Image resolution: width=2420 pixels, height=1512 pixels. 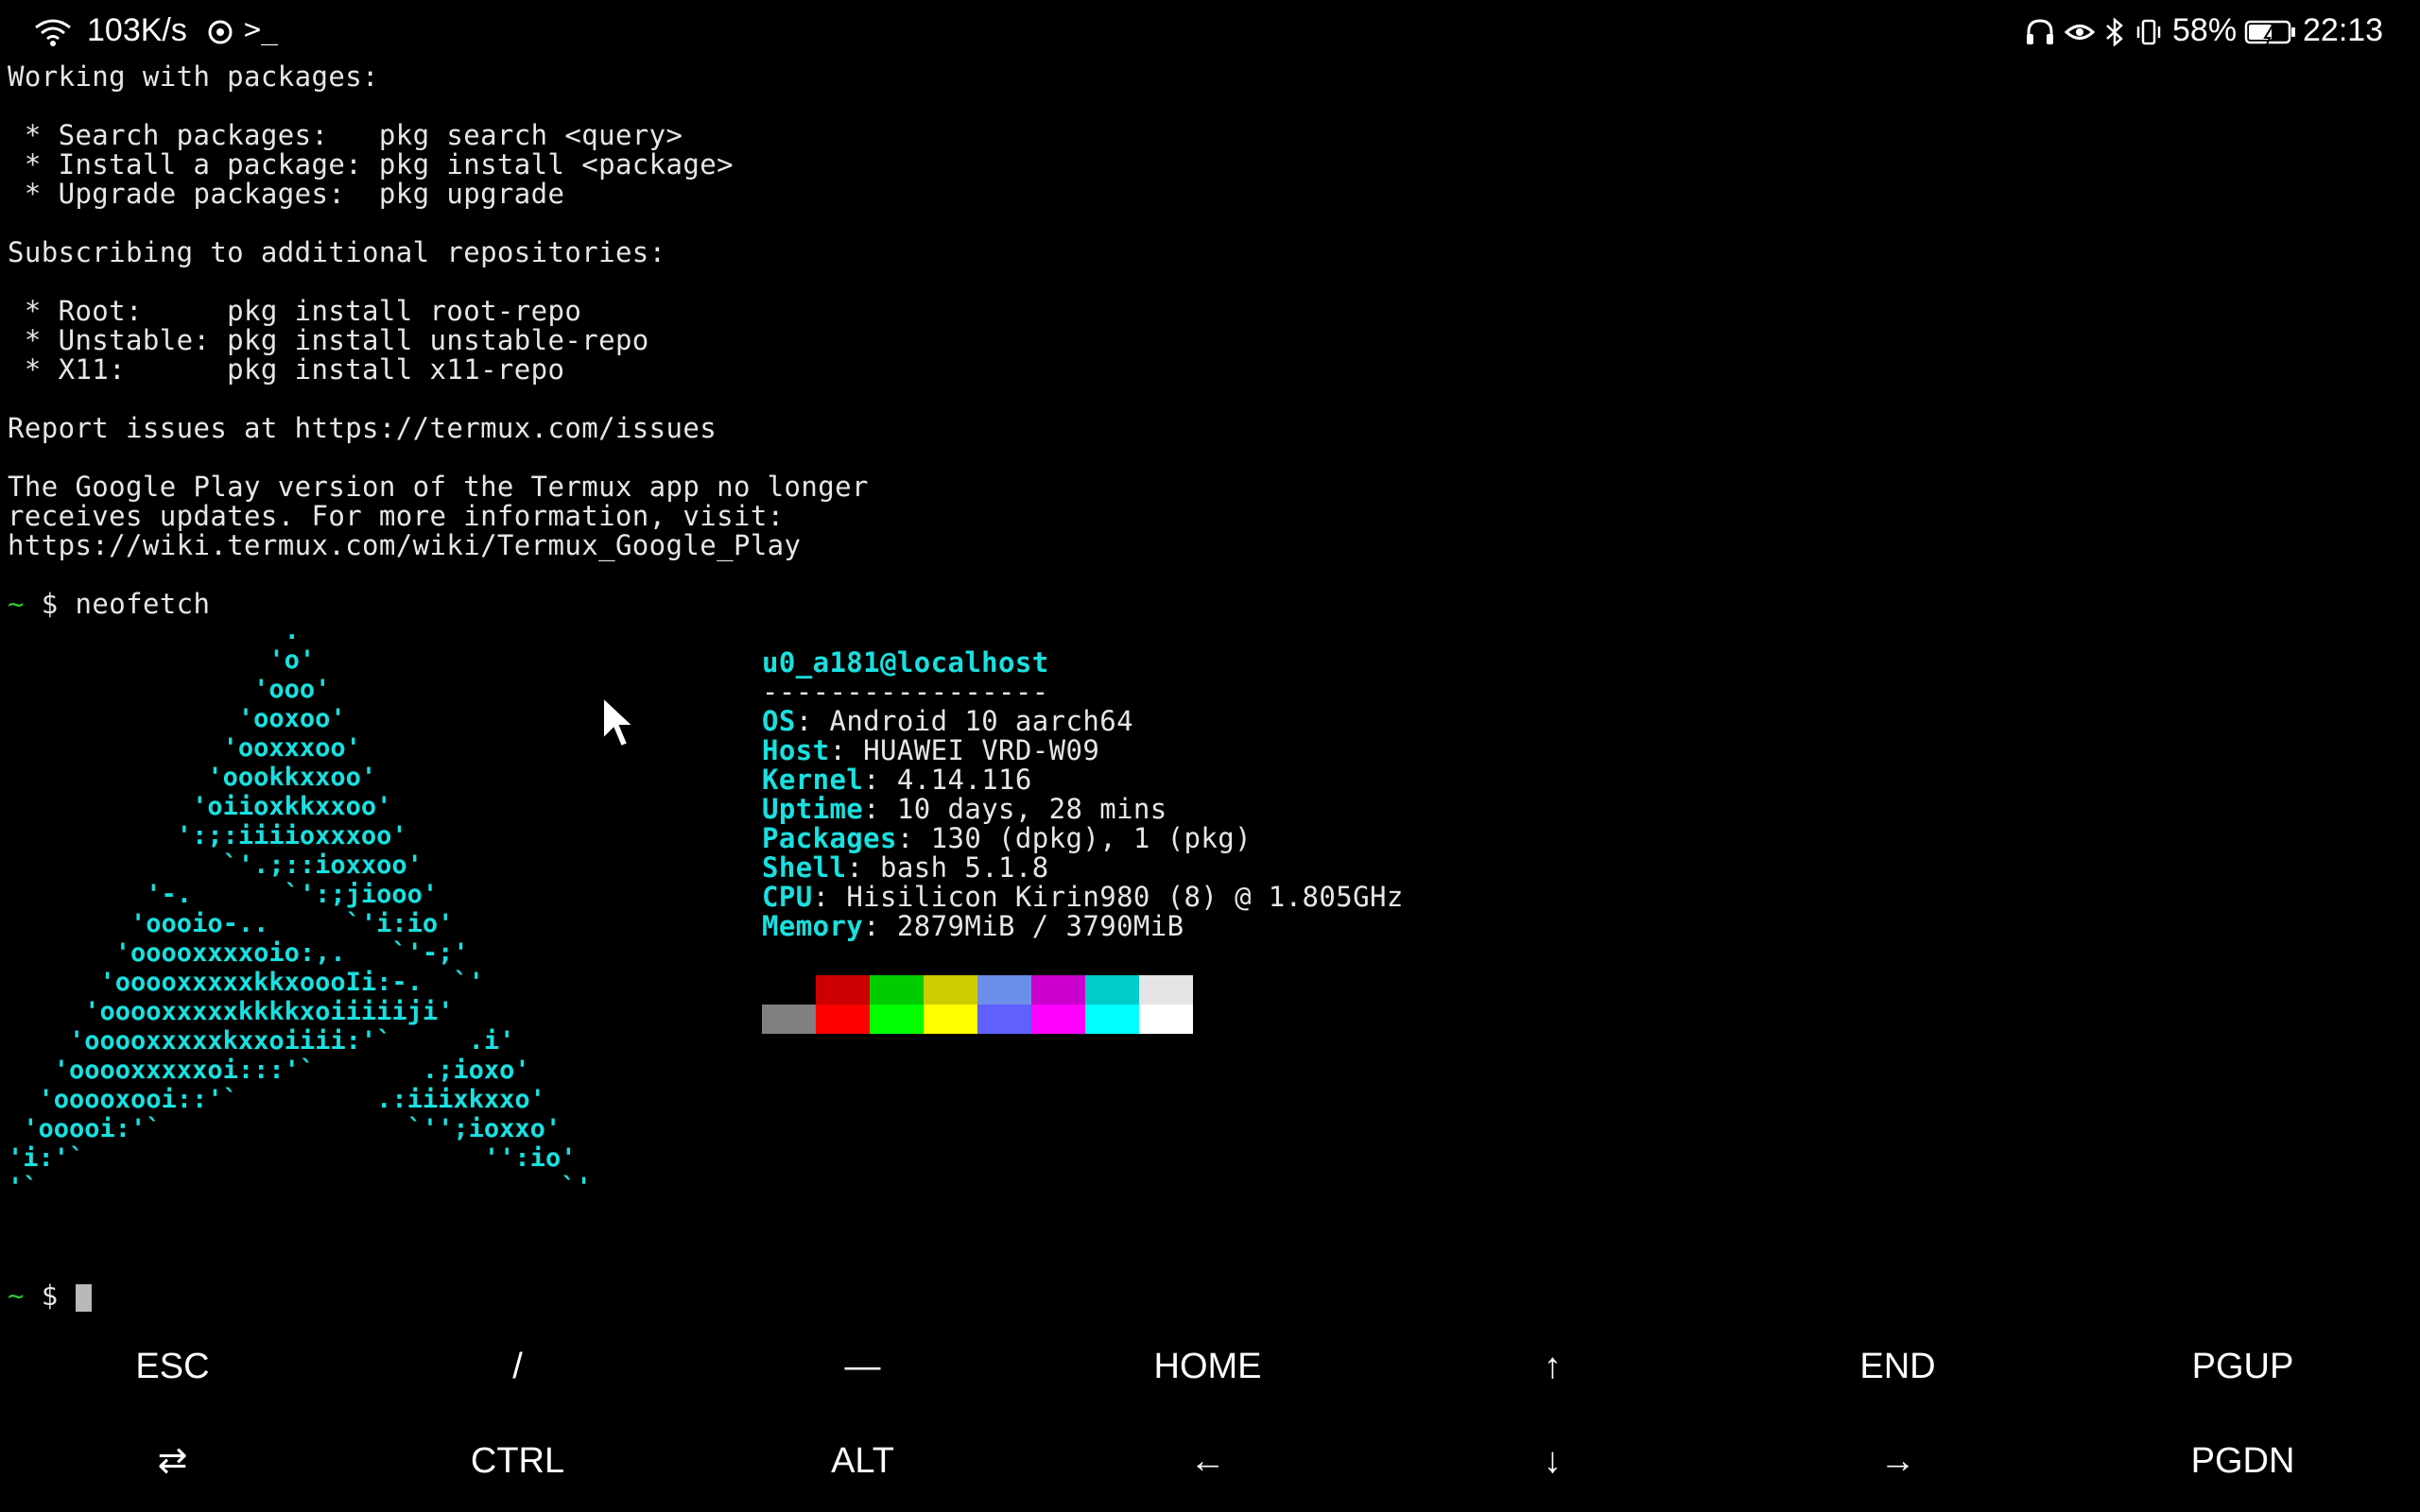 What do you see at coordinates (964, 809) in the screenshot?
I see `info-uptime: Uptime: 10 days, 28 mins` at bounding box center [964, 809].